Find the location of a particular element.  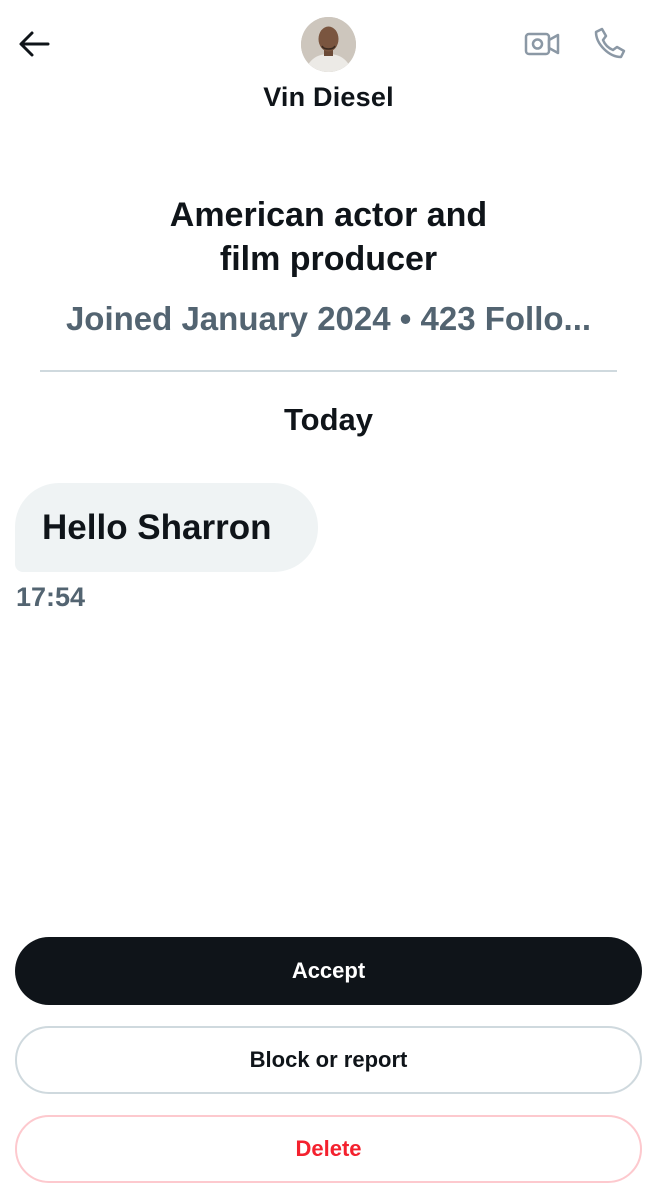

phone-call-button is located at coordinates (610, 45).